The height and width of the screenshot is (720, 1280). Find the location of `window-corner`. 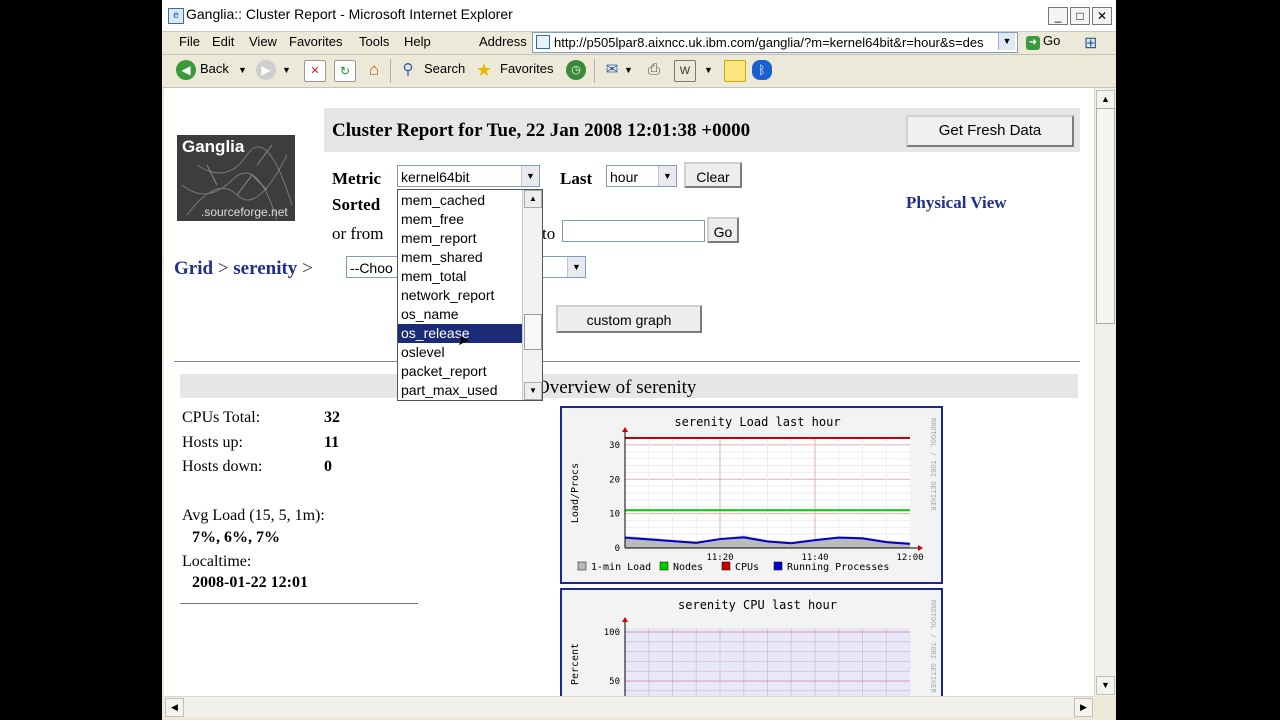

window-corner is located at coordinates (1105, 708).